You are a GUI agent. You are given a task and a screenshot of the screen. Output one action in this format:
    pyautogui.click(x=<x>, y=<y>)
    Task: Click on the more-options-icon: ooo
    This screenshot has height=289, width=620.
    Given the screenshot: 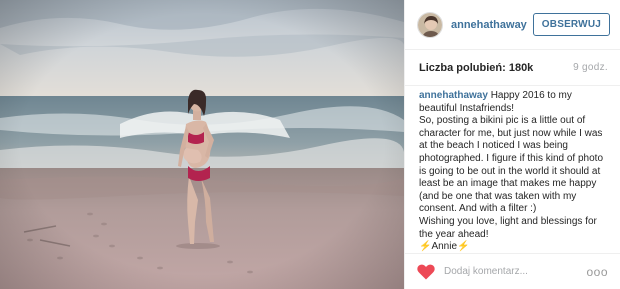 What is the action you would take?
    pyautogui.click(x=597, y=272)
    